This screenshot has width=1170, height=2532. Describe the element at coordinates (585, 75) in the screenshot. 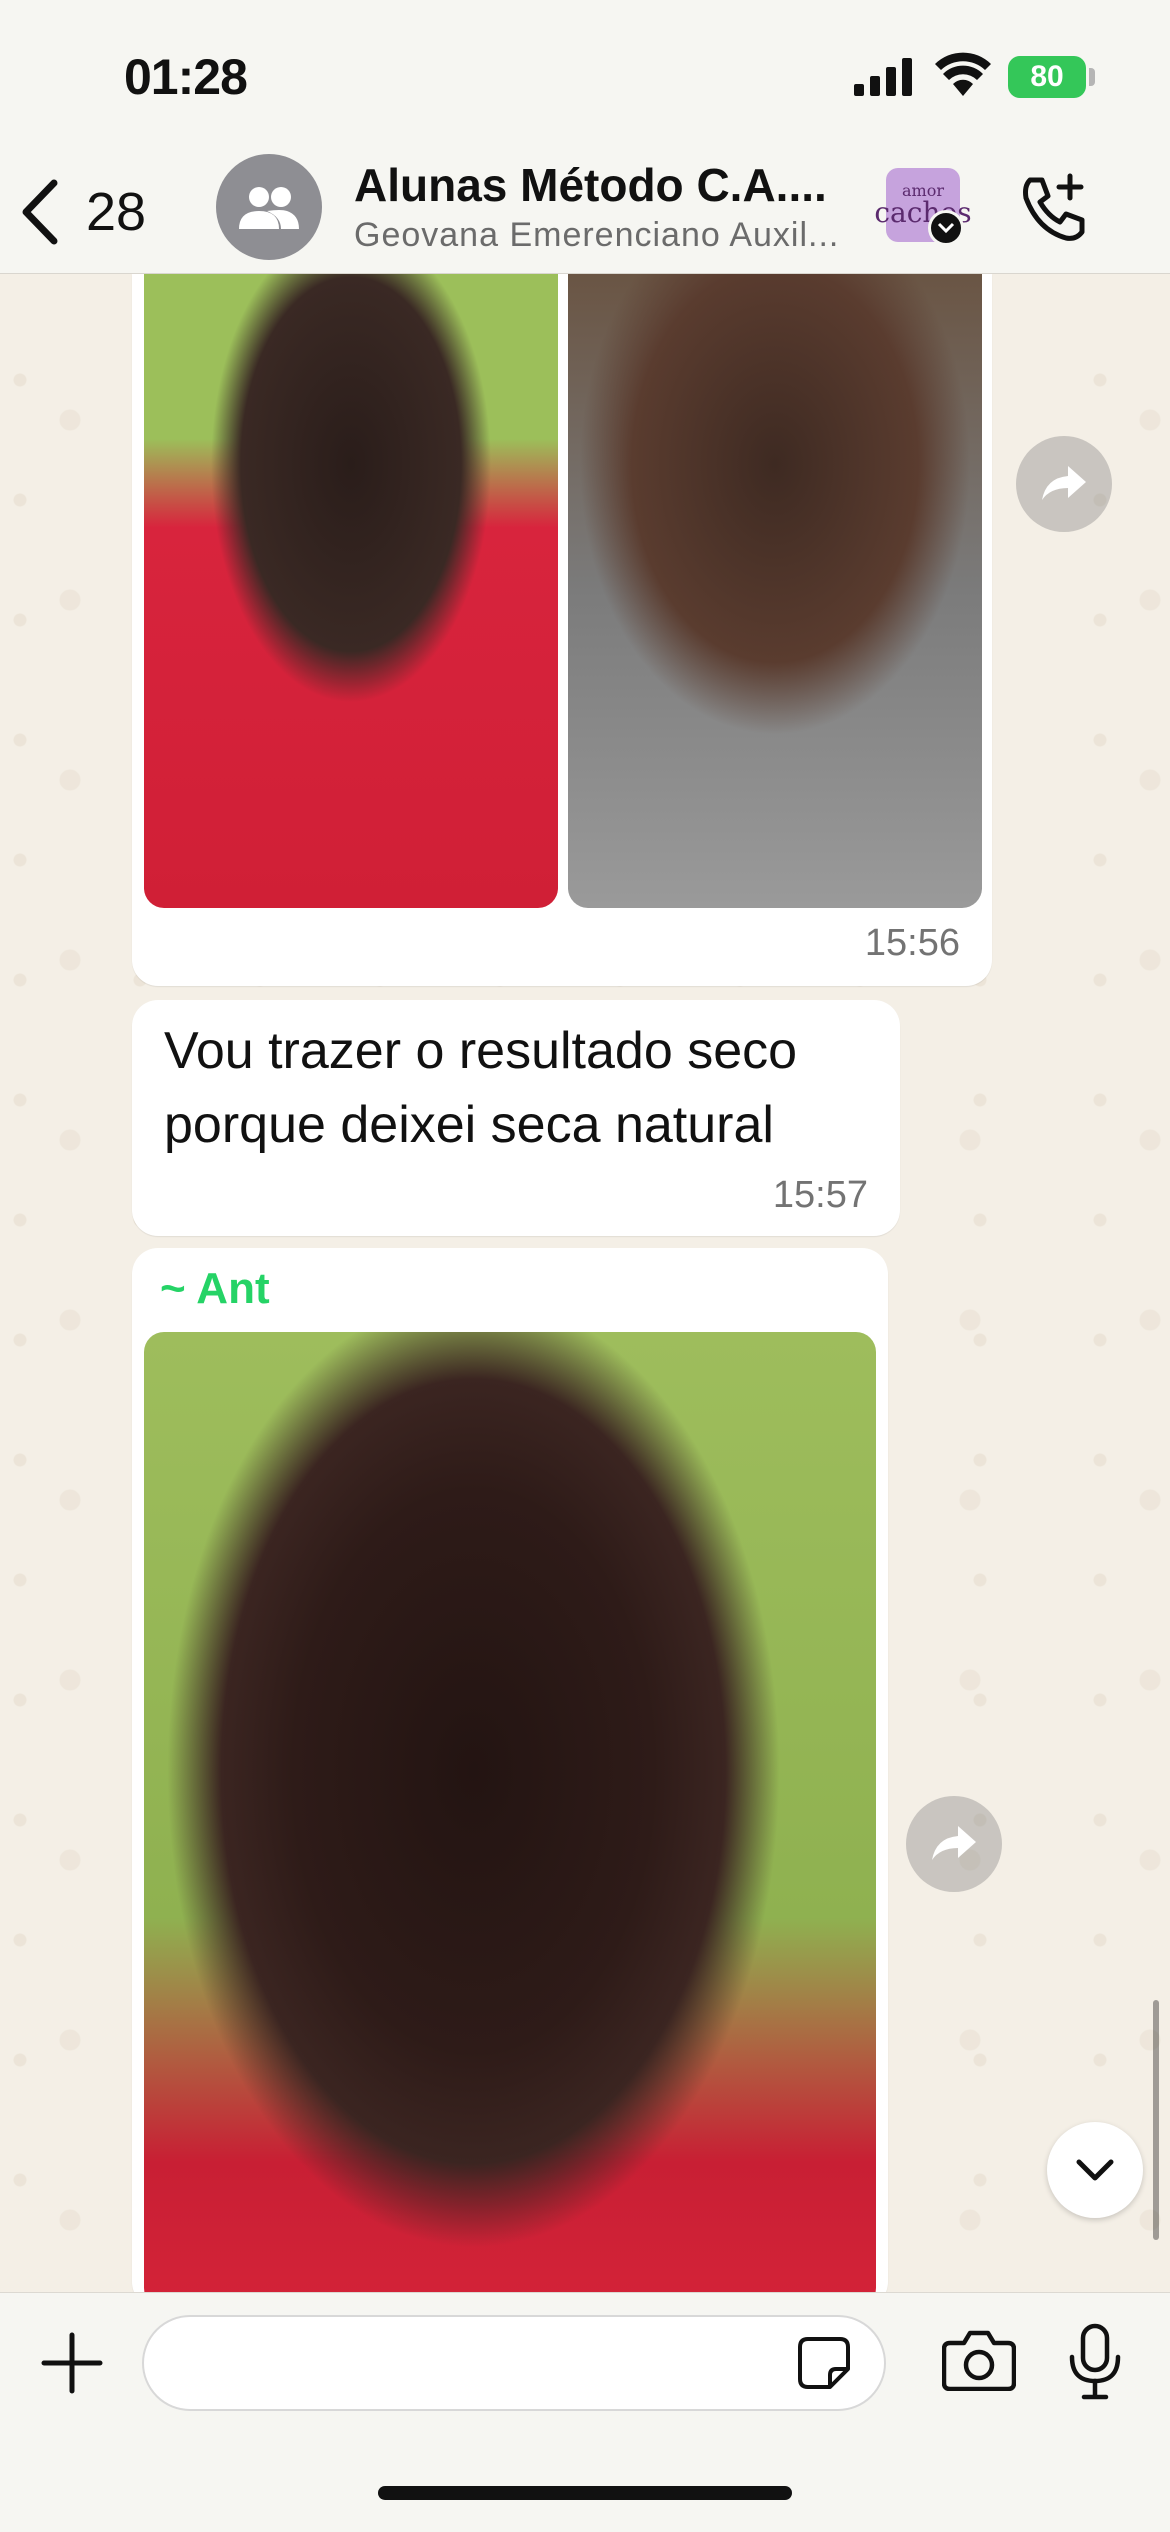

I see `status-bar: 01:28 80` at that location.